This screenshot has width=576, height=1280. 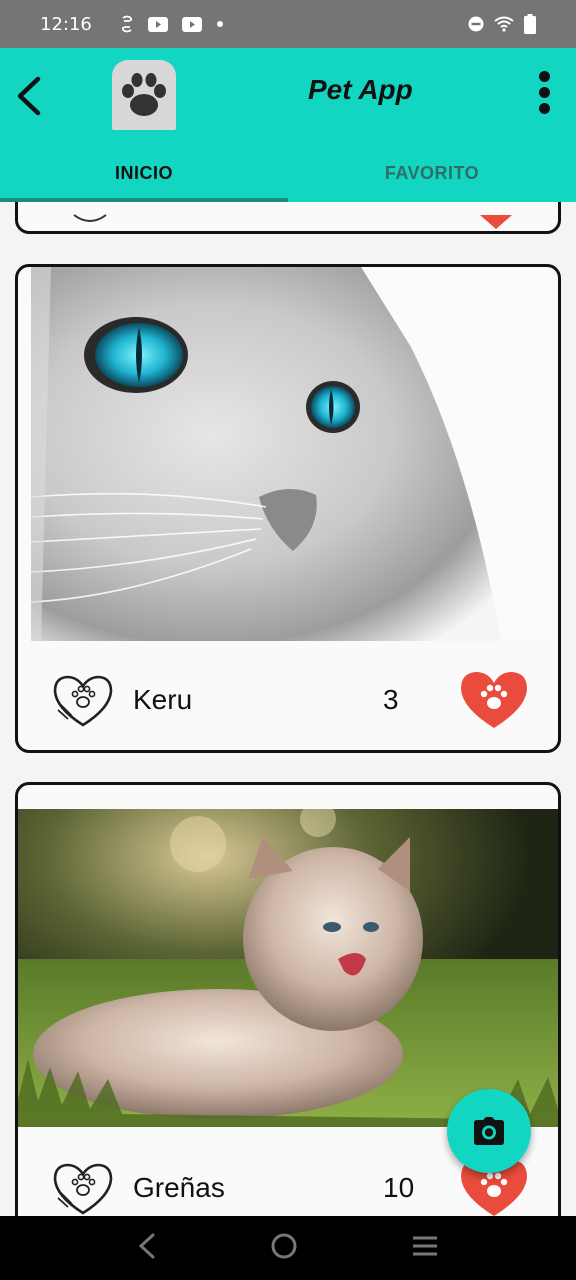 I want to click on like-icon-partial, so click(x=496, y=222).